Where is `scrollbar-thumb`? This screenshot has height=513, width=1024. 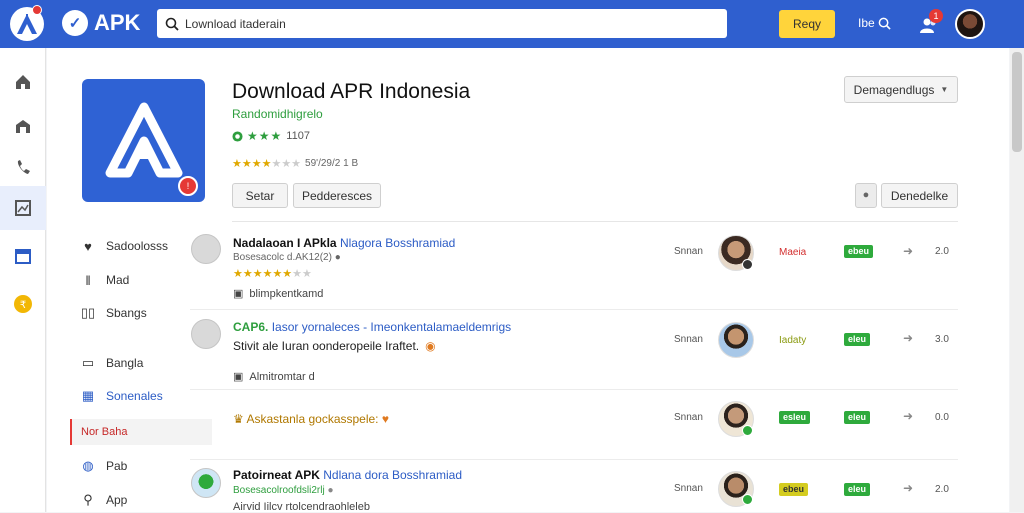 scrollbar-thumb is located at coordinates (1017, 102).